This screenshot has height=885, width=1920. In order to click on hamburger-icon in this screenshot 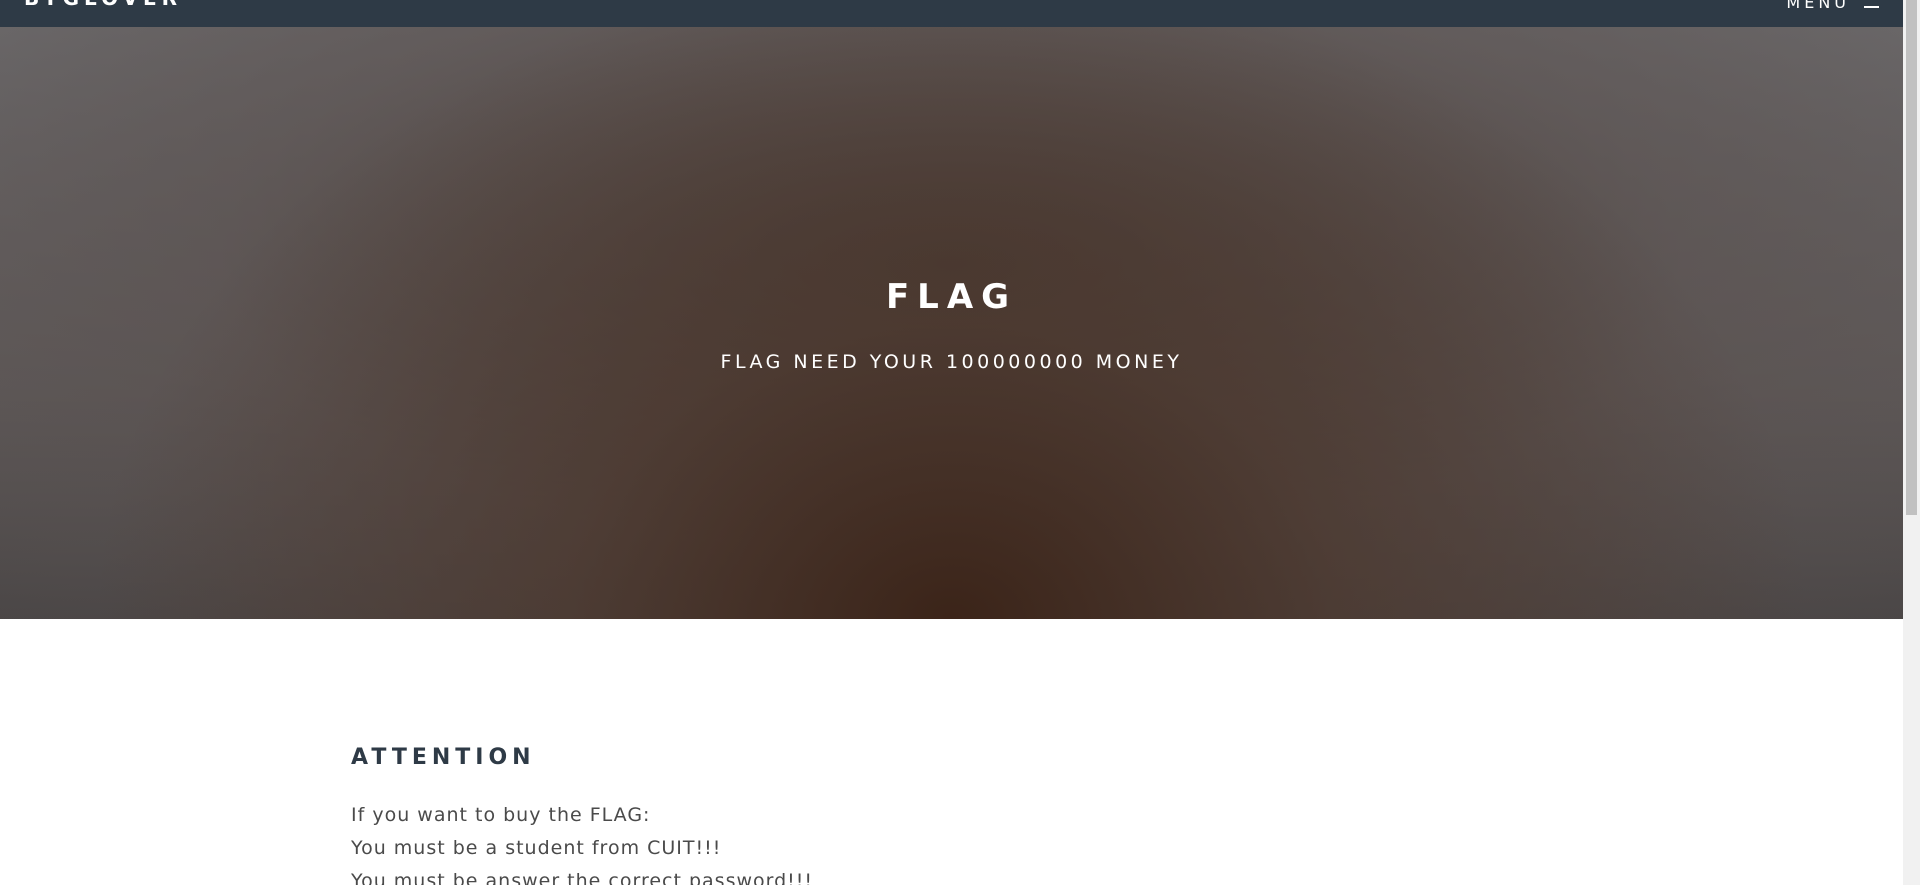, I will do `click(1871, 7)`.